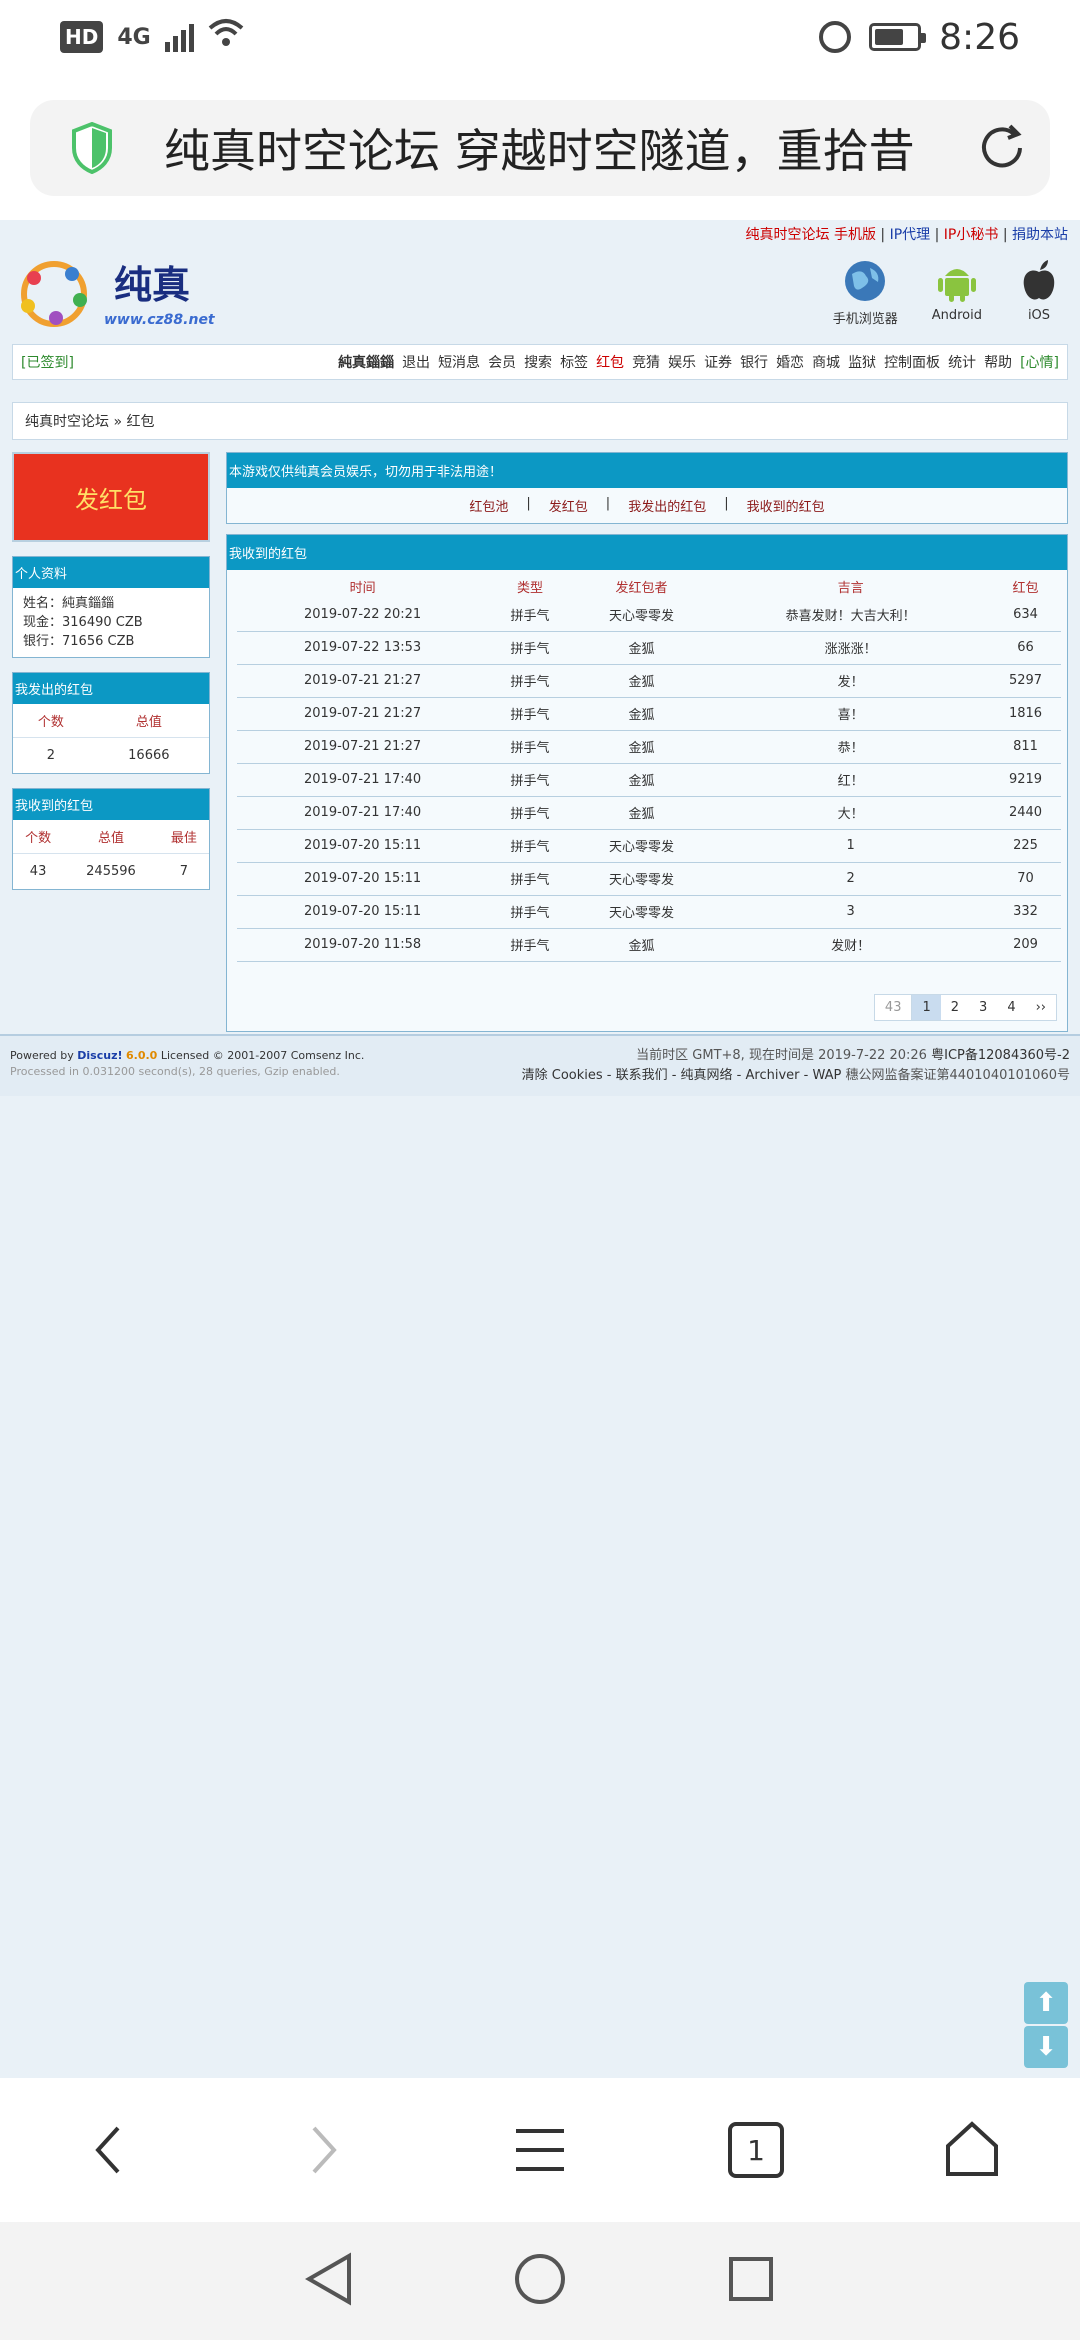 The height and width of the screenshot is (2340, 1080). What do you see at coordinates (667, 505) in the screenshot?
I see `tab-sent: 我发出的红包` at bounding box center [667, 505].